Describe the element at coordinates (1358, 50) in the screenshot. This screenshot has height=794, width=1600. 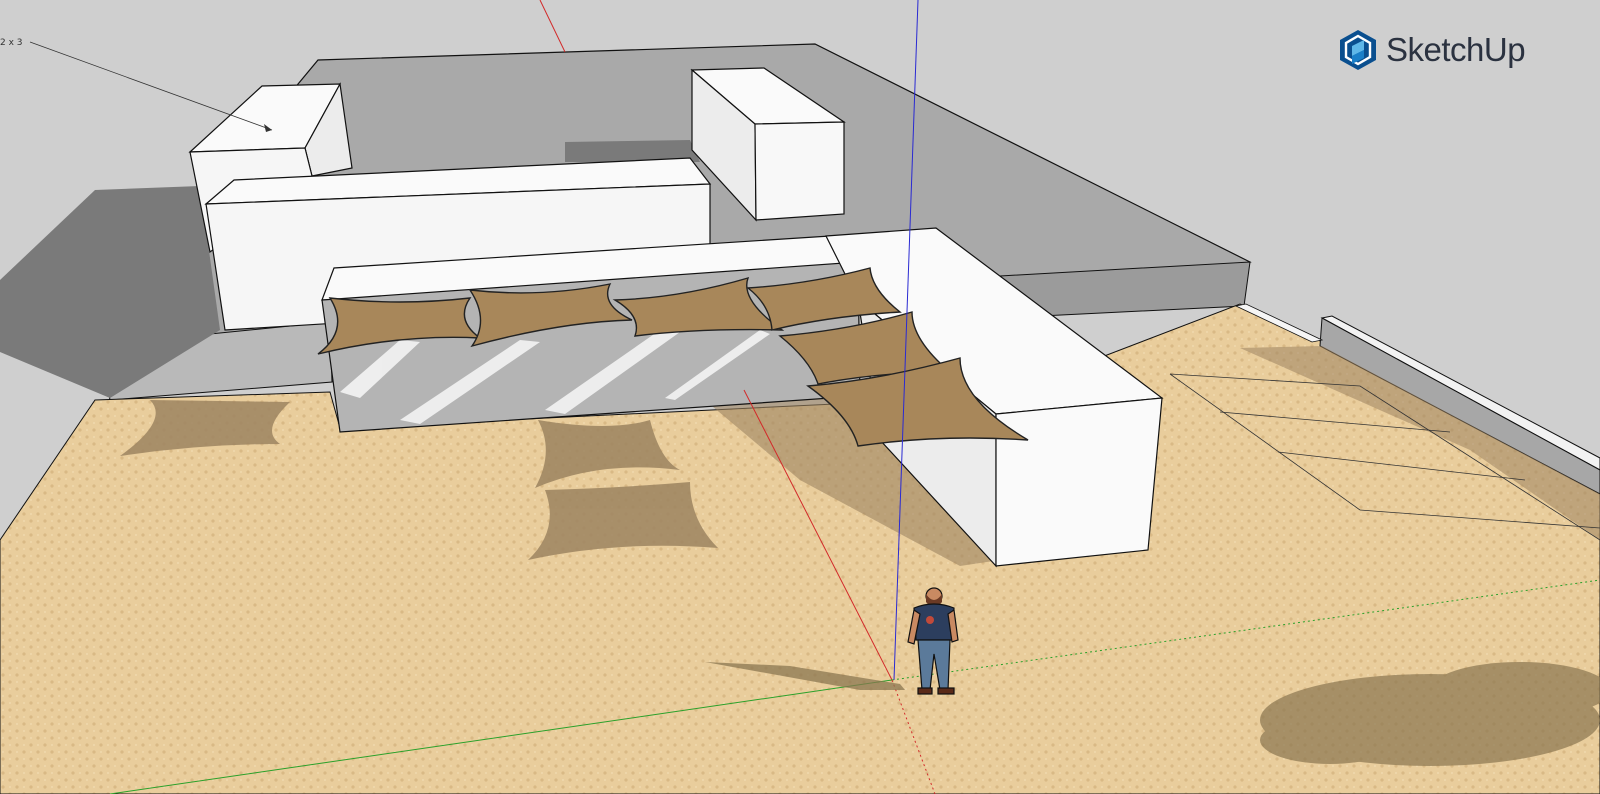
I see `sketchup-logo-icon` at that location.